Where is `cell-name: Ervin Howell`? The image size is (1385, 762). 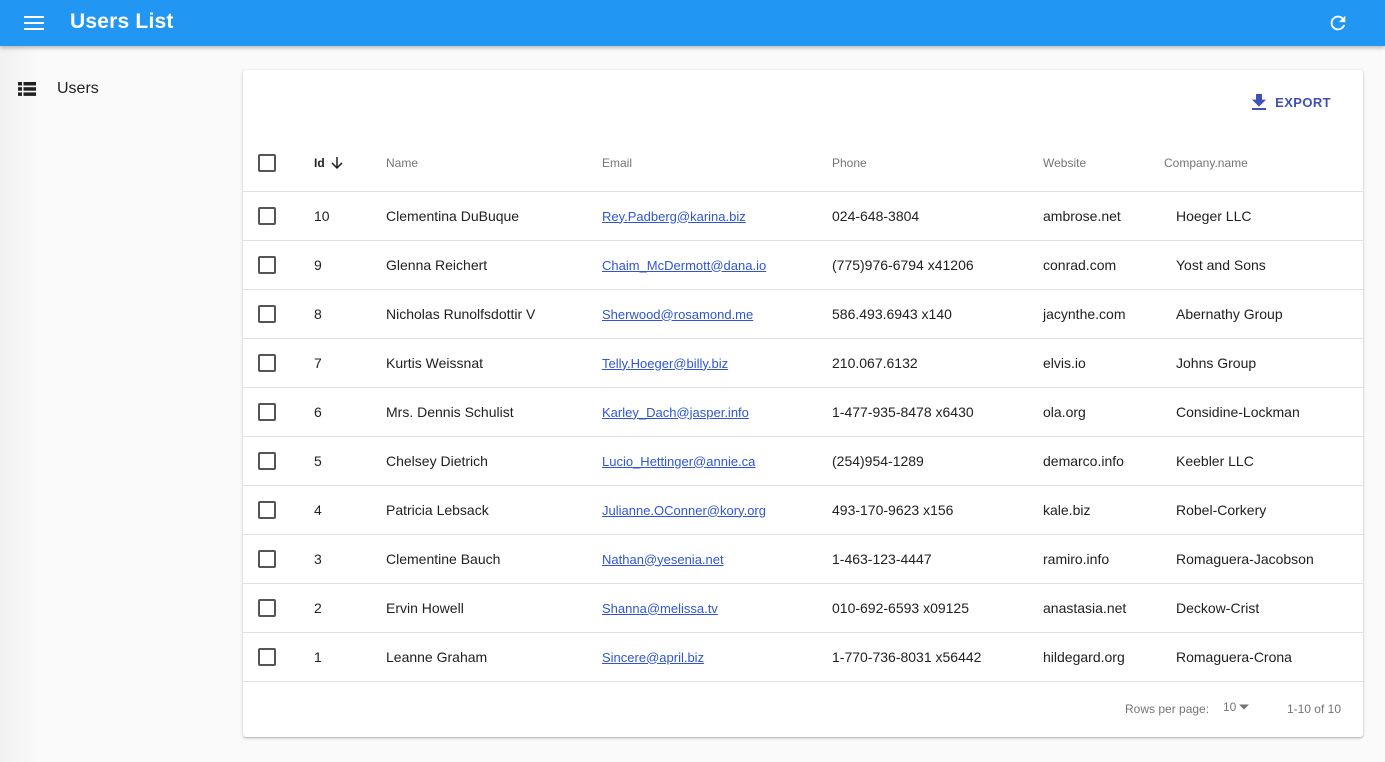 cell-name: Ervin Howell is located at coordinates (494, 608).